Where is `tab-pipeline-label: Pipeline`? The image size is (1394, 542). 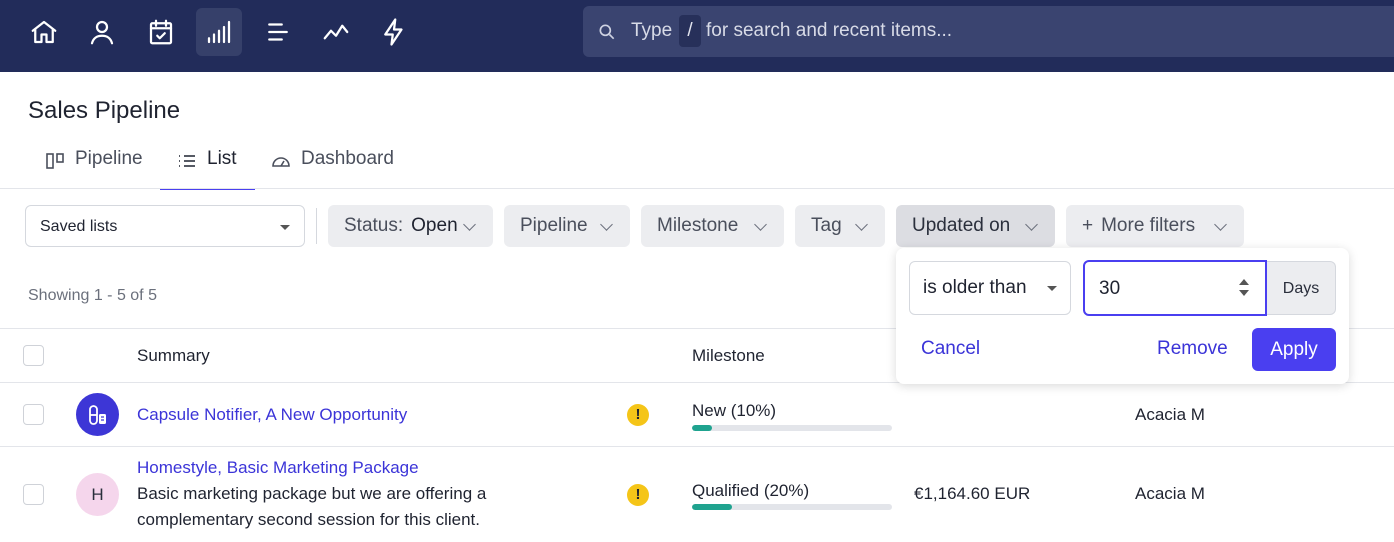 tab-pipeline-label: Pipeline is located at coordinates (109, 158).